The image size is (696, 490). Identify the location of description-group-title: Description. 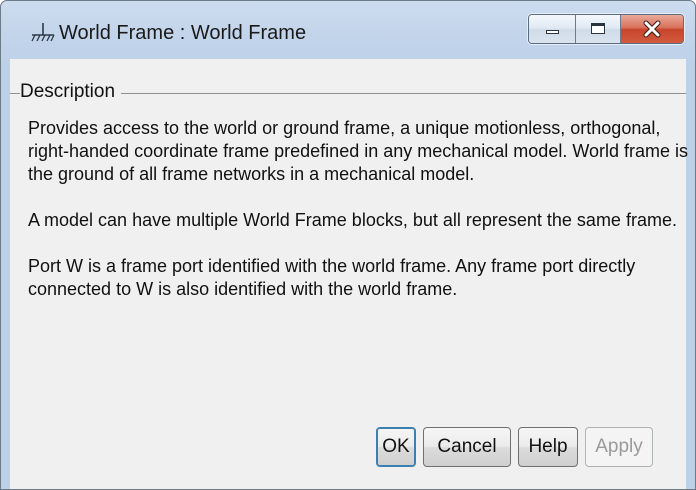
(71, 92).